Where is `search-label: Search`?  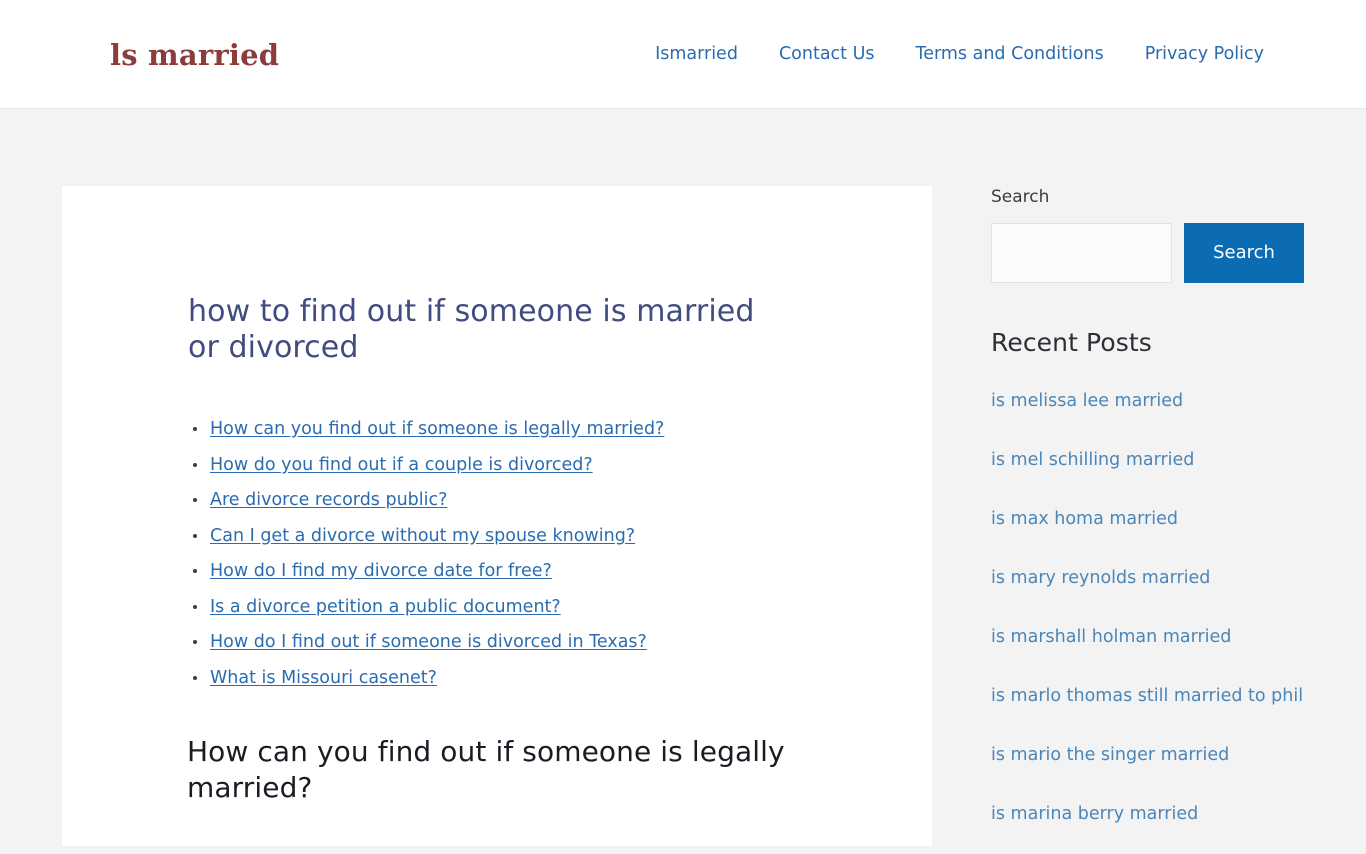 search-label: Search is located at coordinates (1020, 197).